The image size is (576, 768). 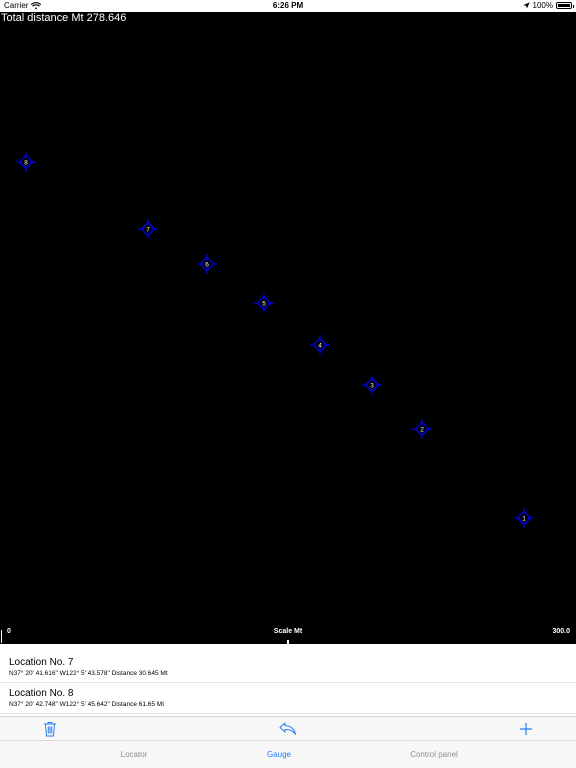 I want to click on marker-label: 1, so click(x=524, y=518).